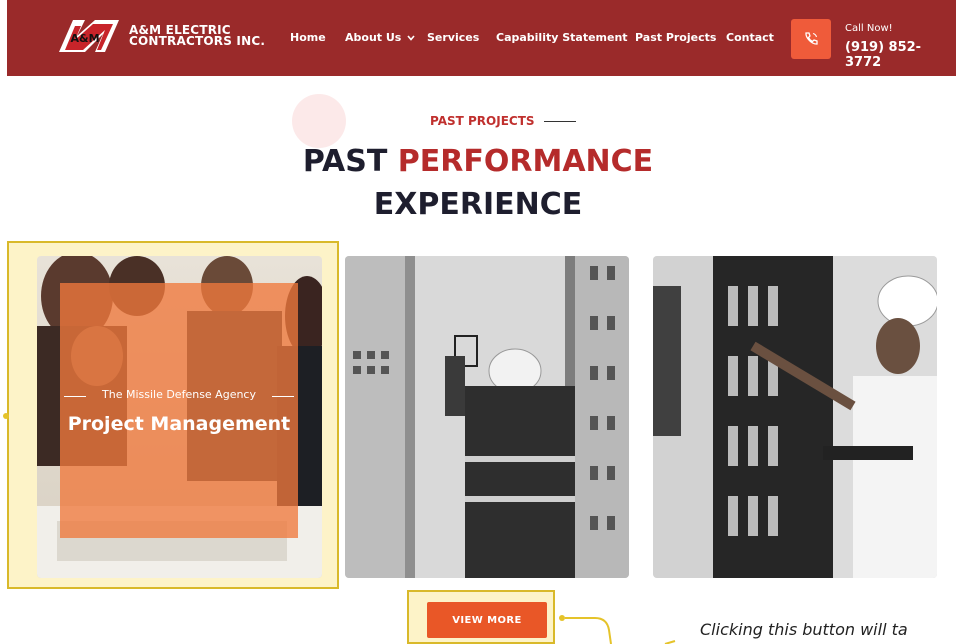  I want to click on card-subtitle: The Missile Defense Agency, so click(179, 394).